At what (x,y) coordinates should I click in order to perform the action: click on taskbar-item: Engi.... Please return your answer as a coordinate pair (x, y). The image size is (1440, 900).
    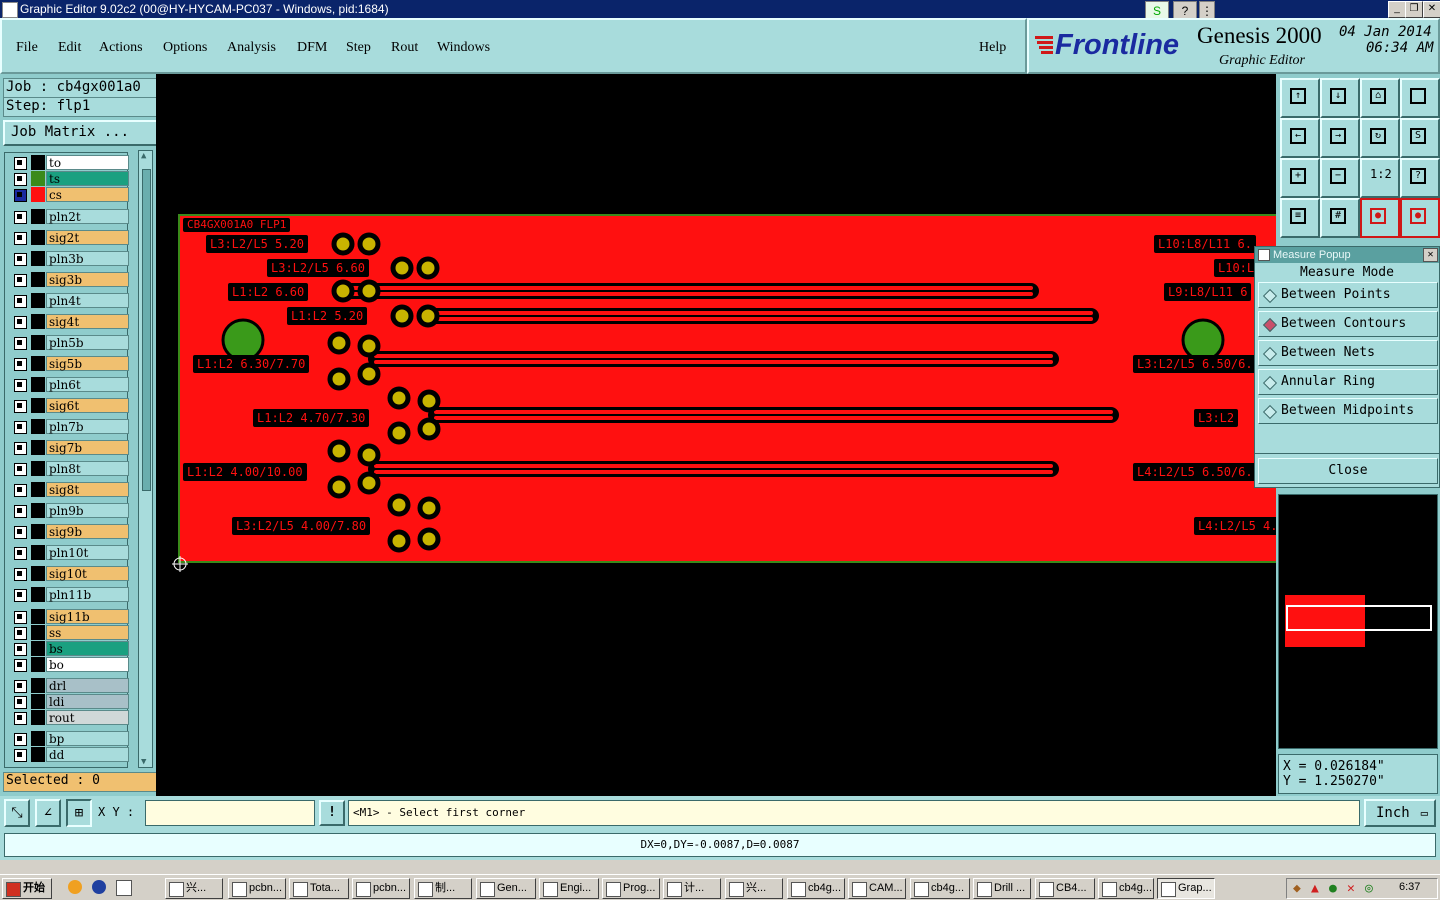
    Looking at the image, I should click on (569, 888).